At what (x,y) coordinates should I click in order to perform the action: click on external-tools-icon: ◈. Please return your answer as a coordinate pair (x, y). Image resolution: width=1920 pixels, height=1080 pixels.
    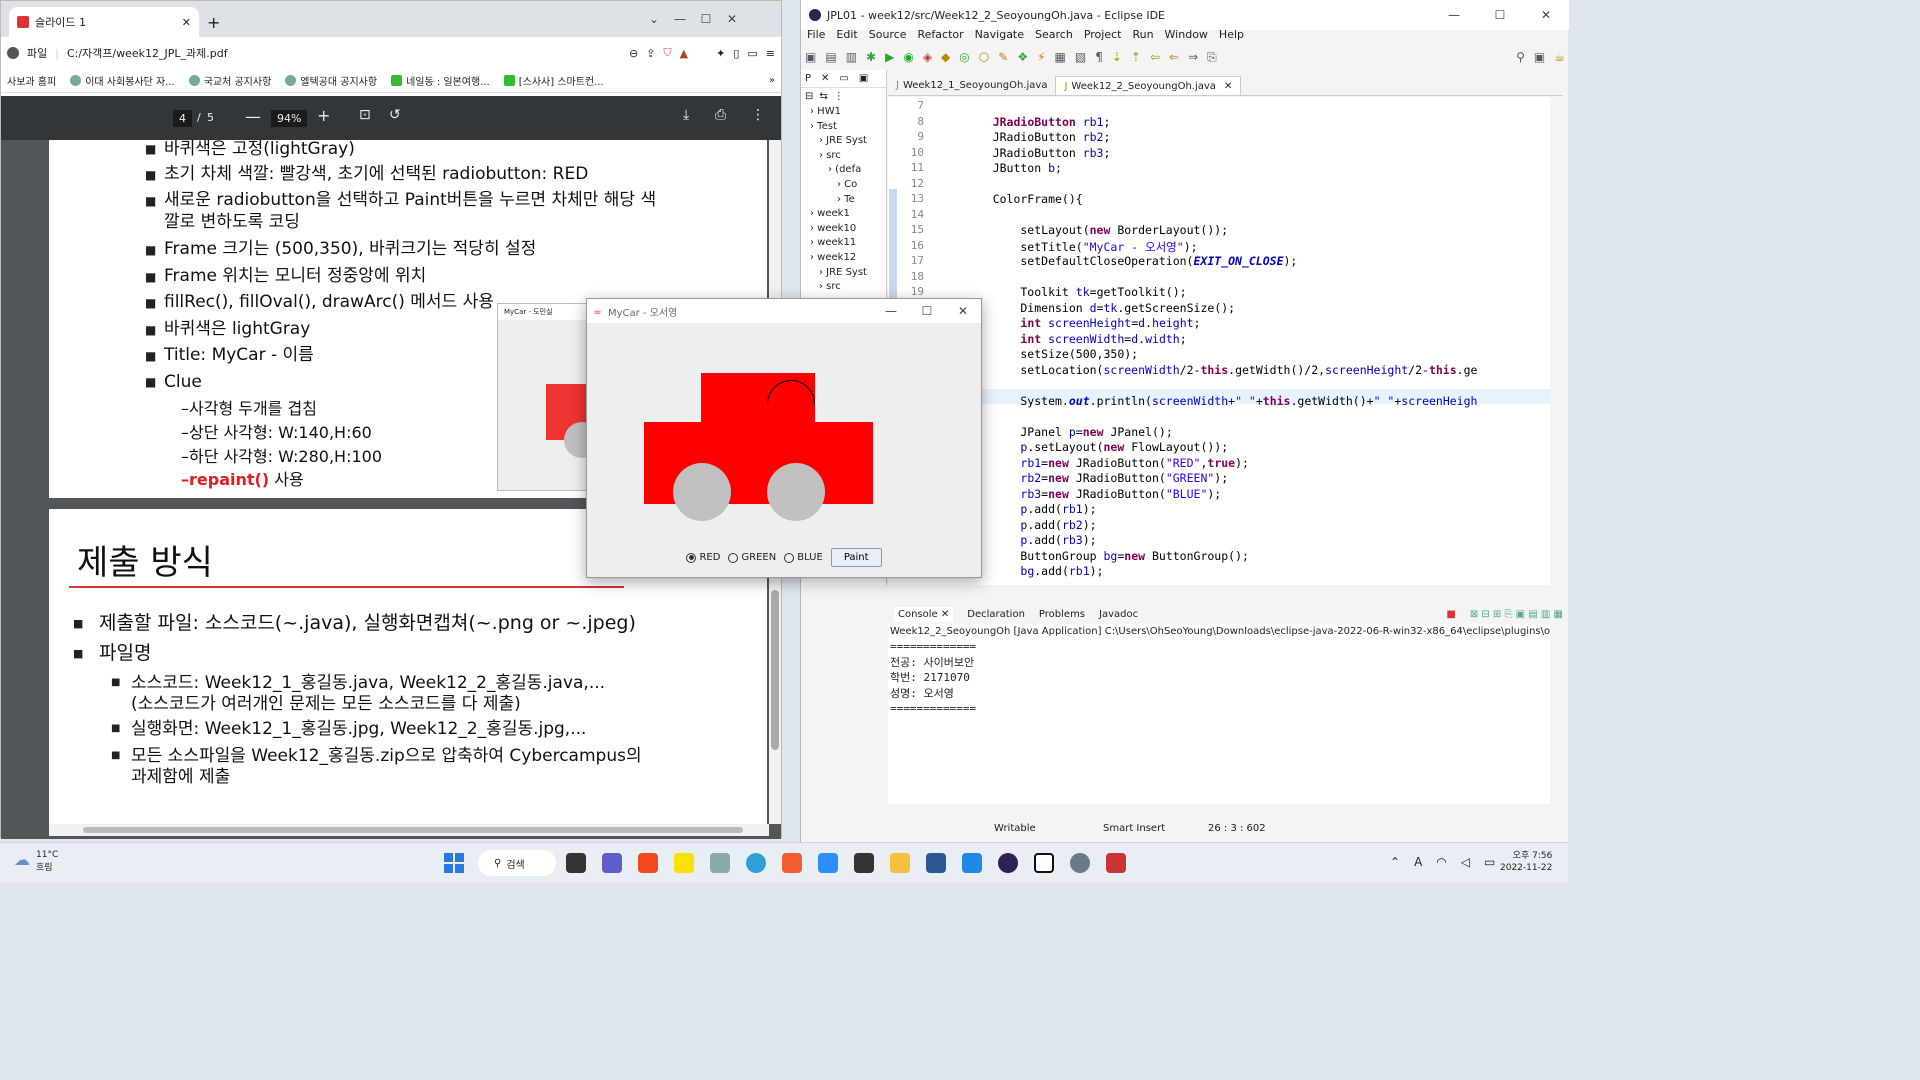
    Looking at the image, I should click on (927, 57).